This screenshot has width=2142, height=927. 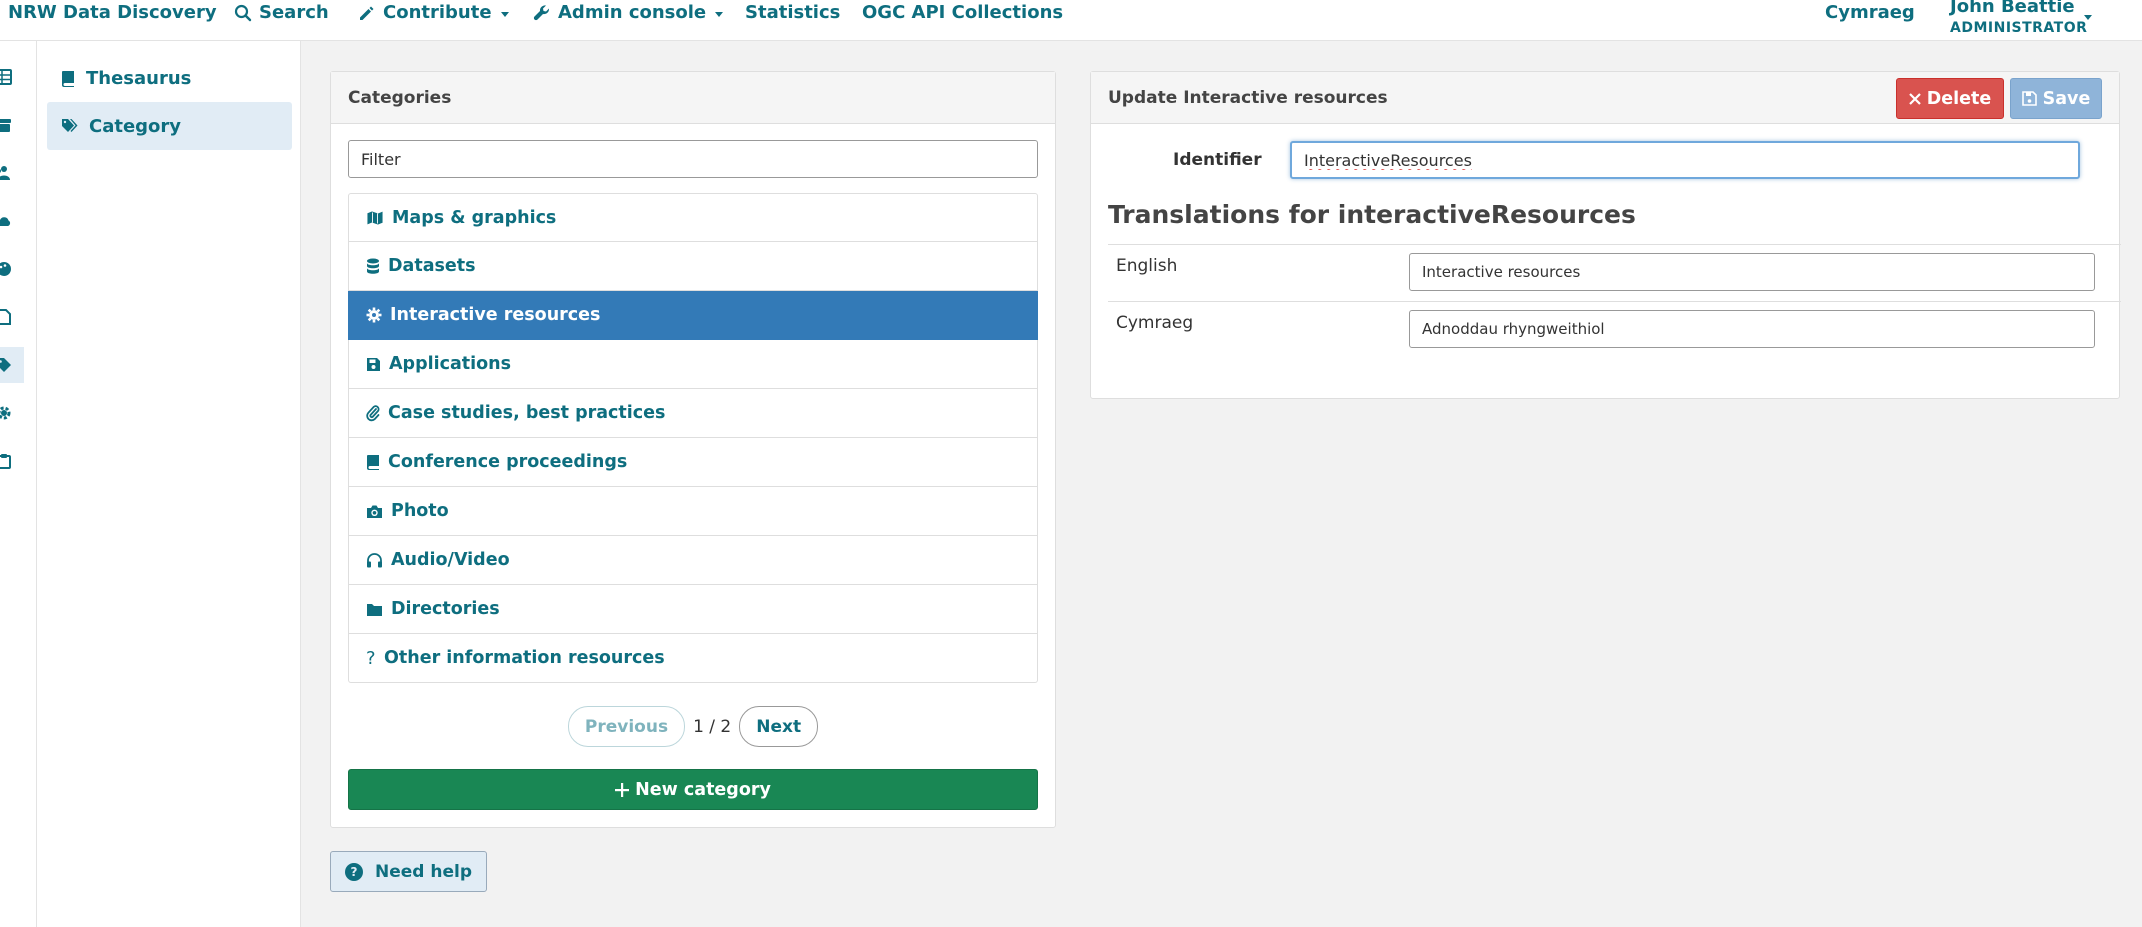 I want to click on previous-button: Previous, so click(x=626, y=726).